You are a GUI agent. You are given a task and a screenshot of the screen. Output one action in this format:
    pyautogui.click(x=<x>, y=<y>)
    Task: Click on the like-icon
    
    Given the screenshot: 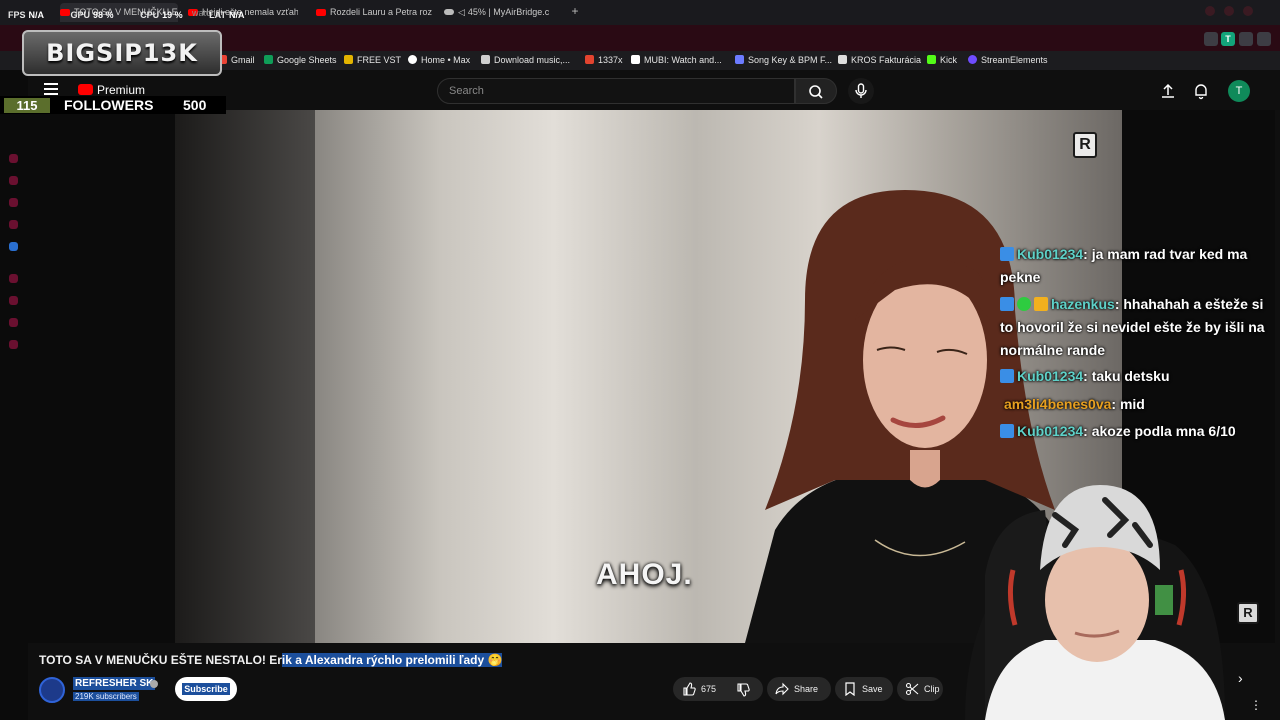 What is the action you would take?
    pyautogui.click(x=689, y=689)
    